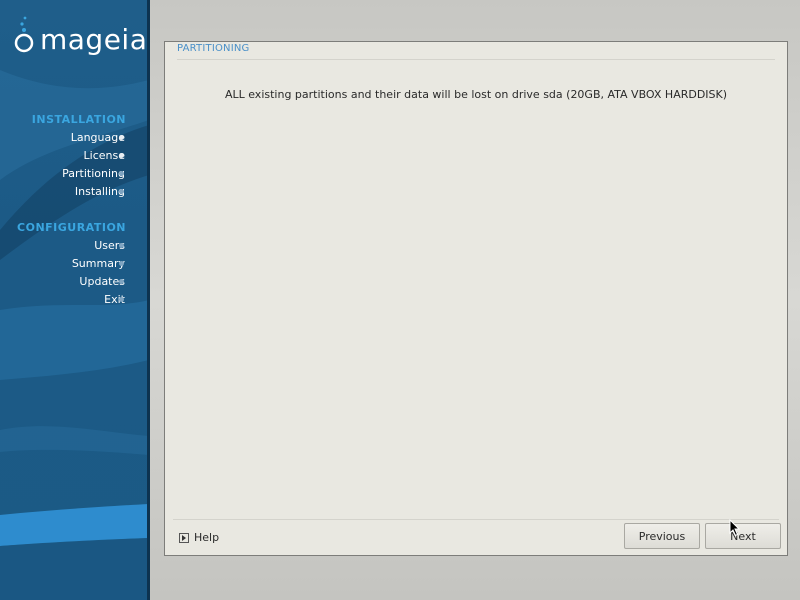 Image resolution: width=800 pixels, height=600 pixels. I want to click on next-button: Next, so click(743, 536).